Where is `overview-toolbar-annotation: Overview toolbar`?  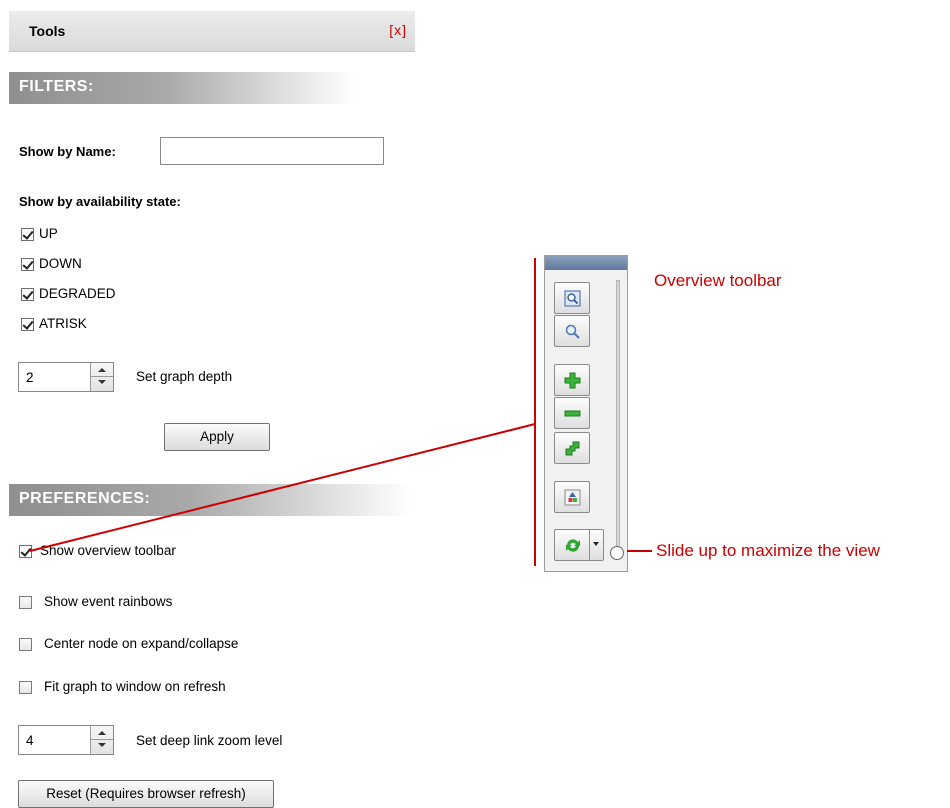
overview-toolbar-annotation: Overview toolbar is located at coordinates (718, 280).